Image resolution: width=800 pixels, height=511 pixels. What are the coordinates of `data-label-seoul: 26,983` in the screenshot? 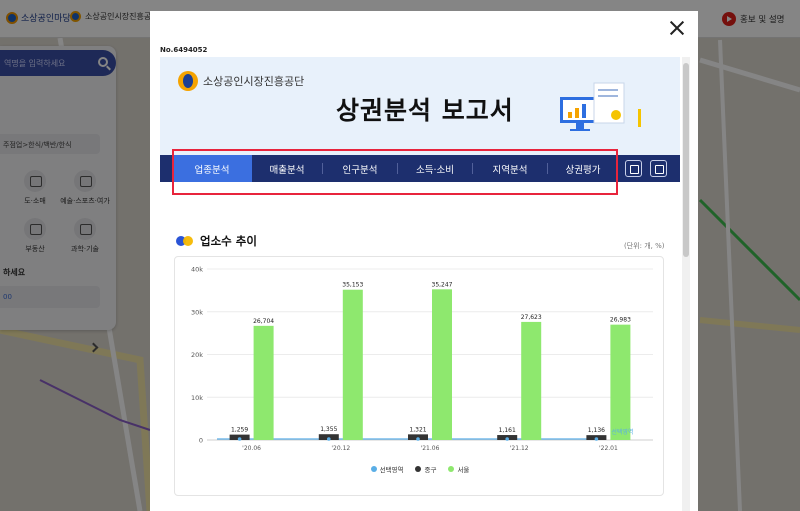 It's located at (620, 320).